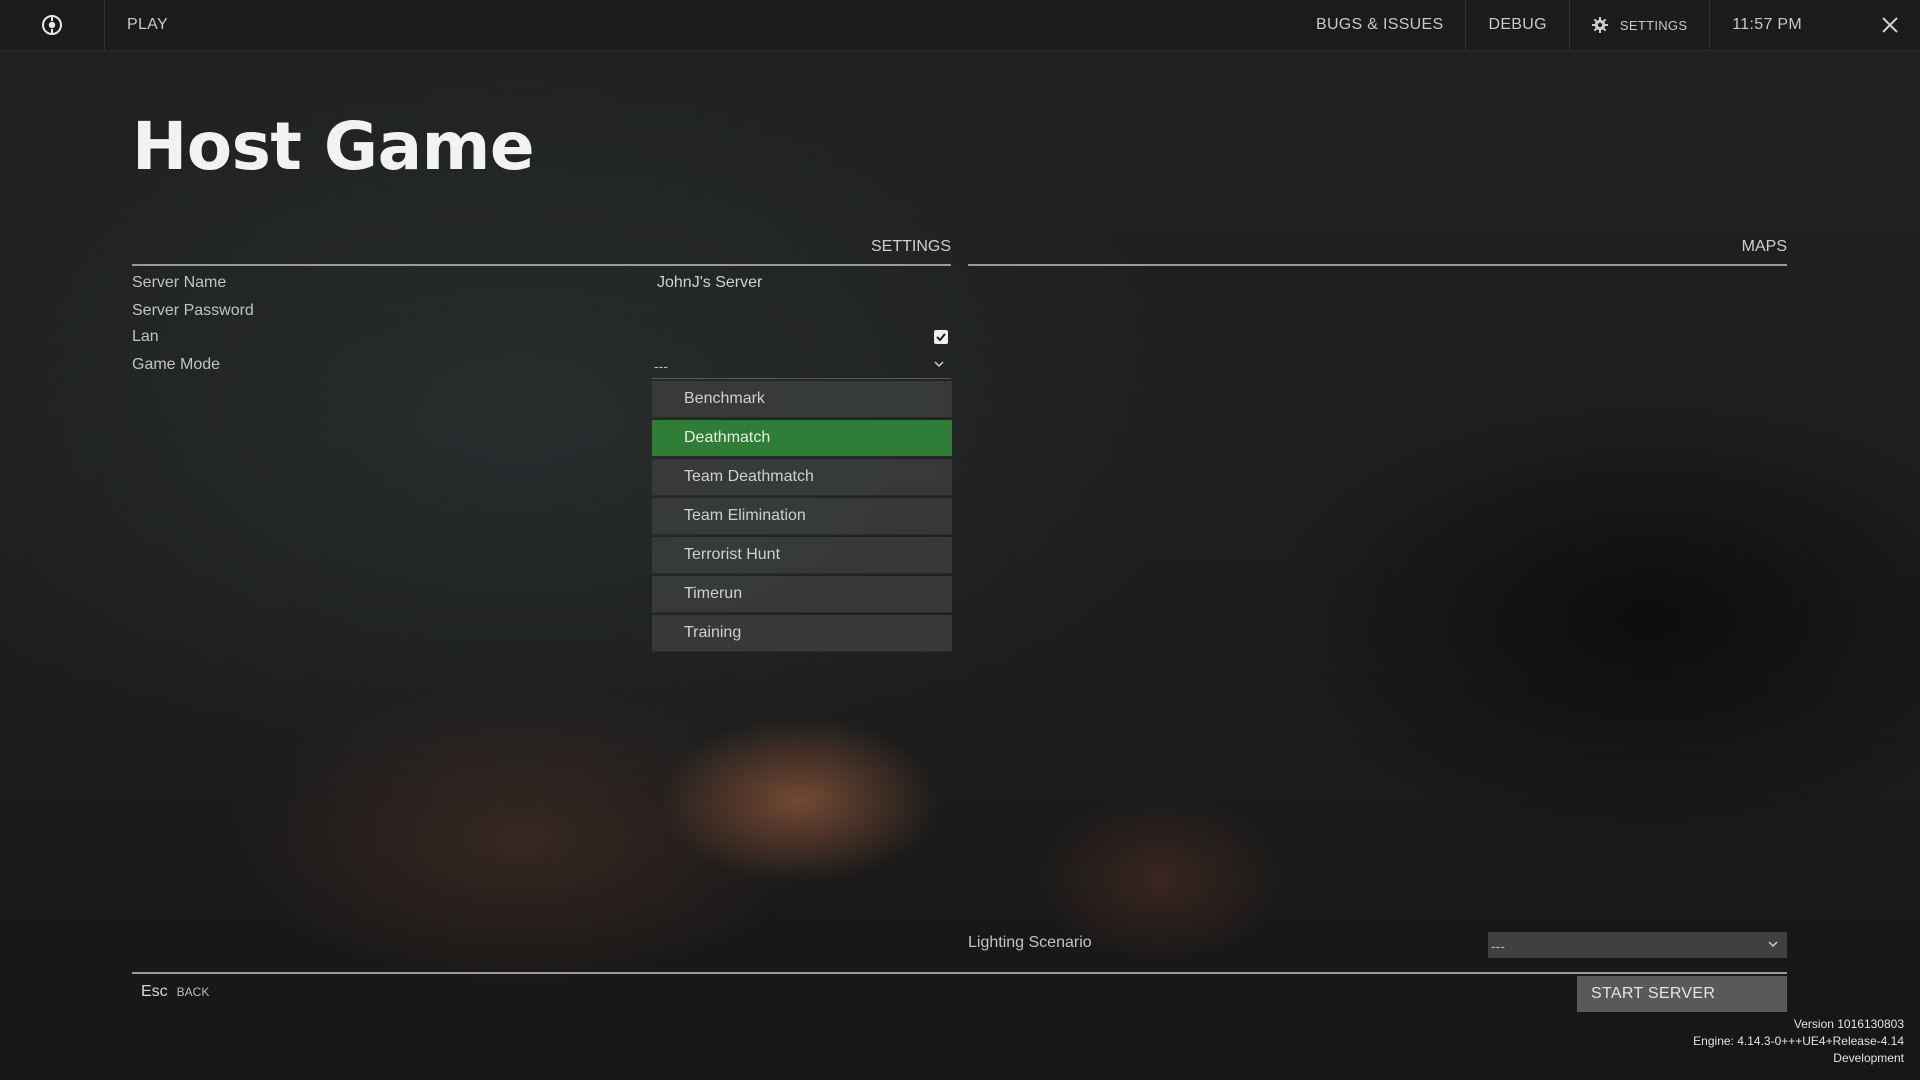 This screenshot has height=1080, width=1920. I want to click on engine-text: Engine: 4.14.3-0+++UE4+Release-4.14, so click(1798, 1041).